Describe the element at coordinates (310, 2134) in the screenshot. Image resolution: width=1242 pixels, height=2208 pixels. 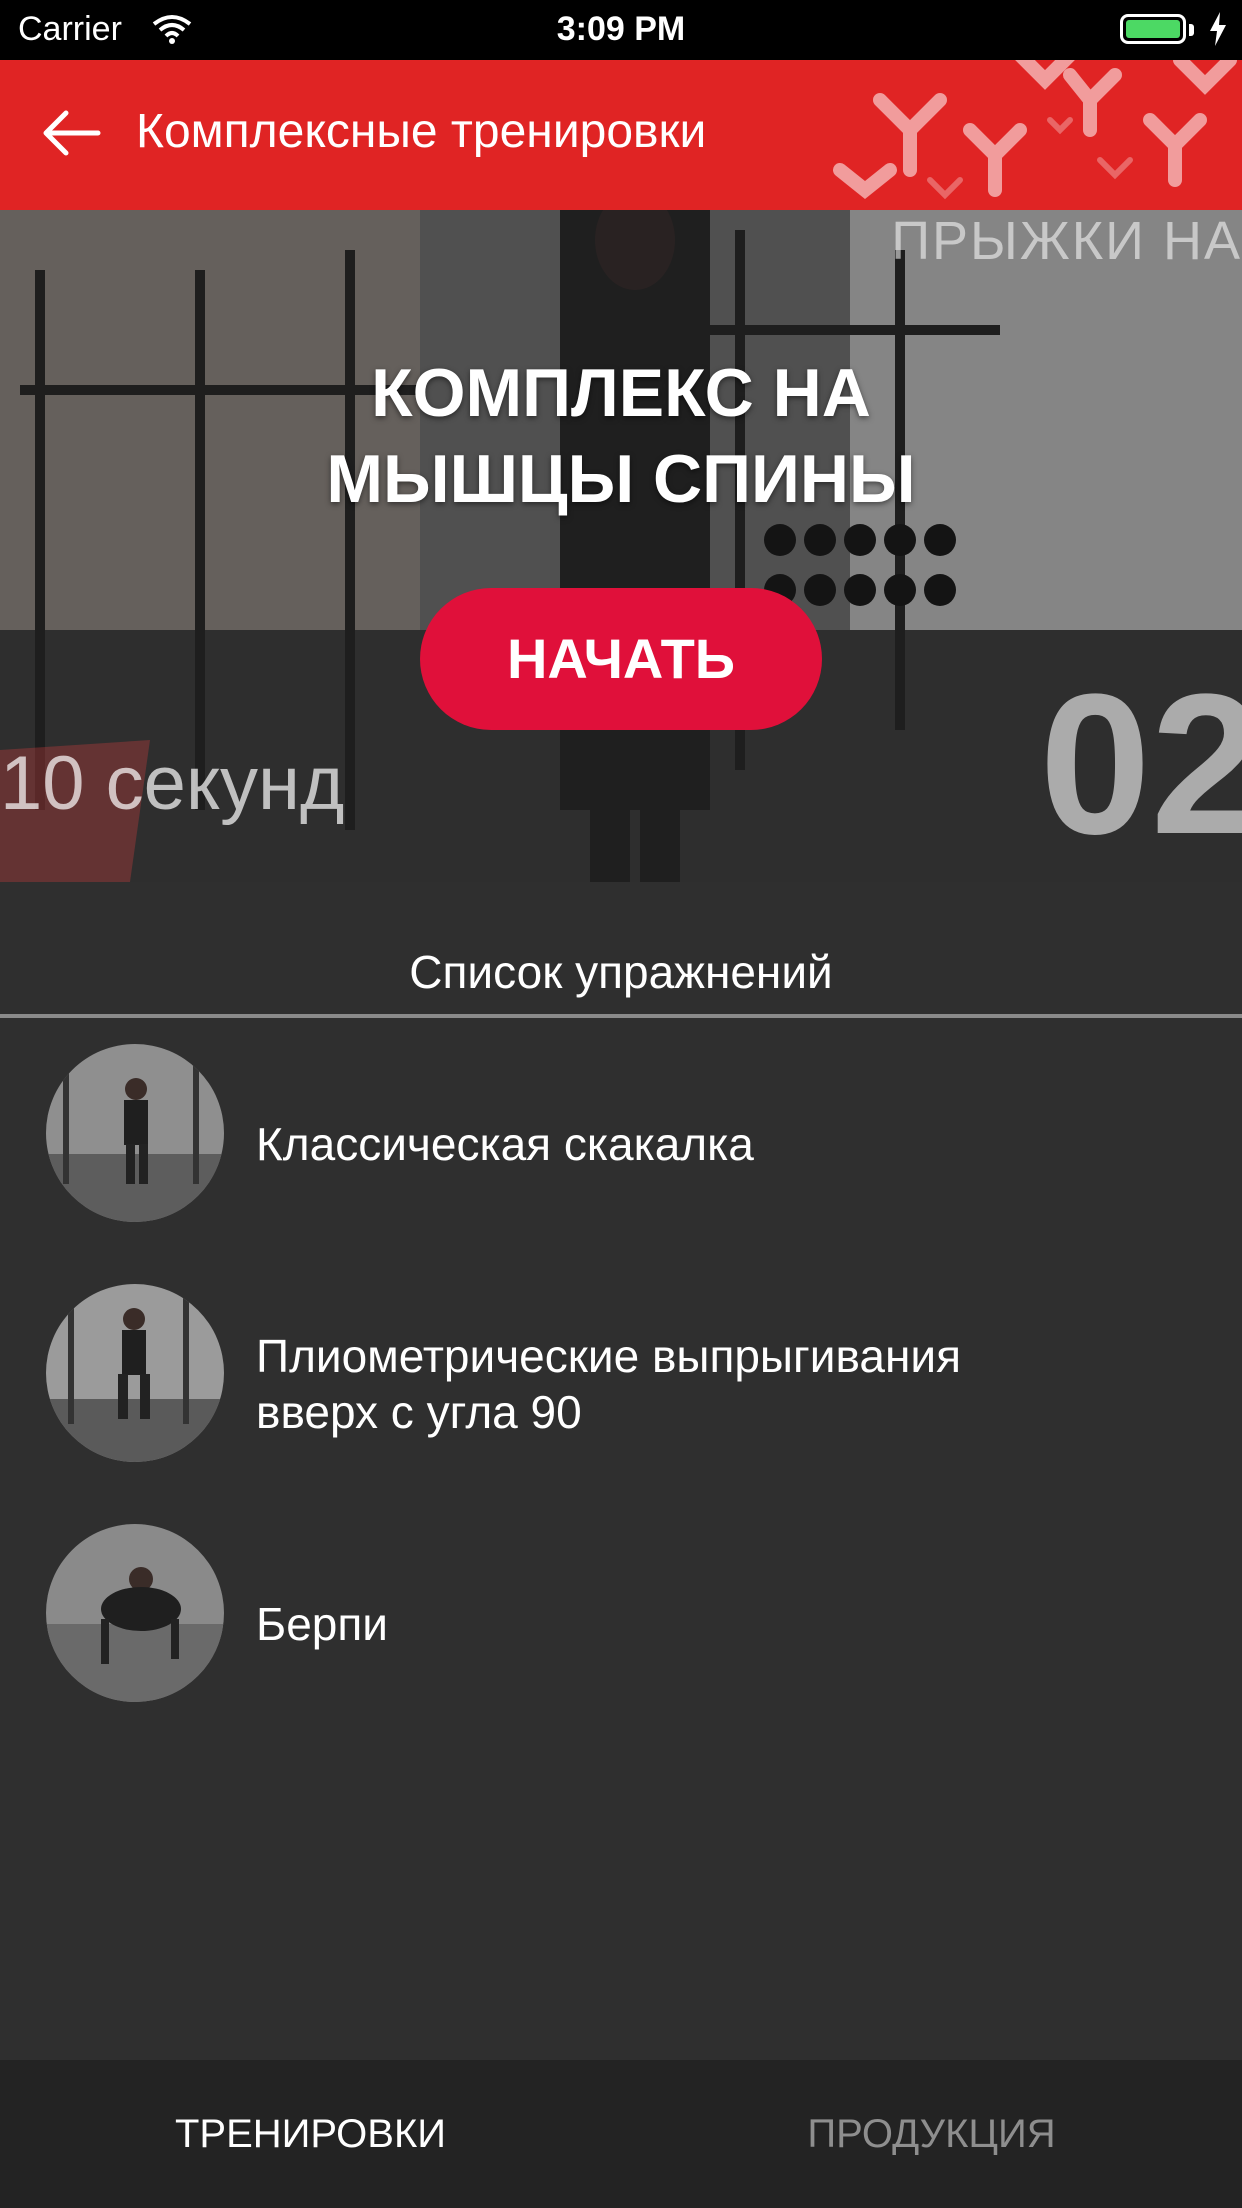
I see `tab-workouts: ТРЕНИРОВКИ` at that location.